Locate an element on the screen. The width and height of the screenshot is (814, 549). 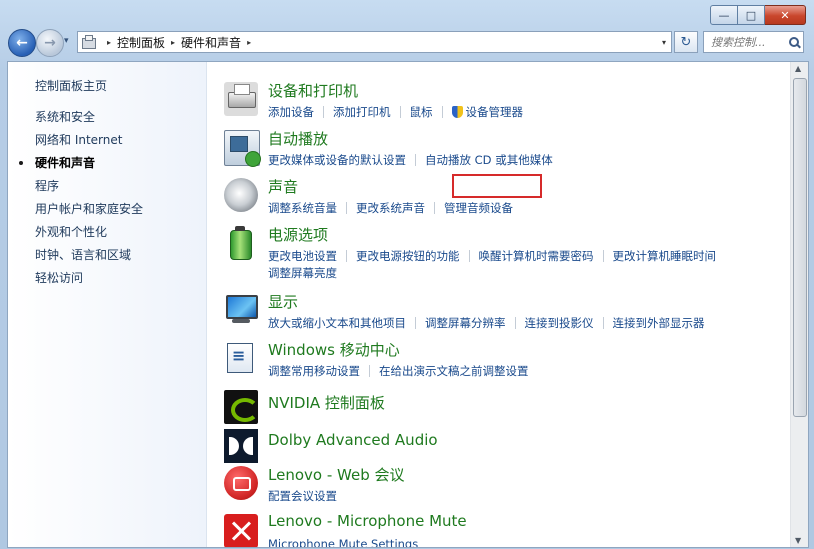
search-box is located at coordinates (753, 42).